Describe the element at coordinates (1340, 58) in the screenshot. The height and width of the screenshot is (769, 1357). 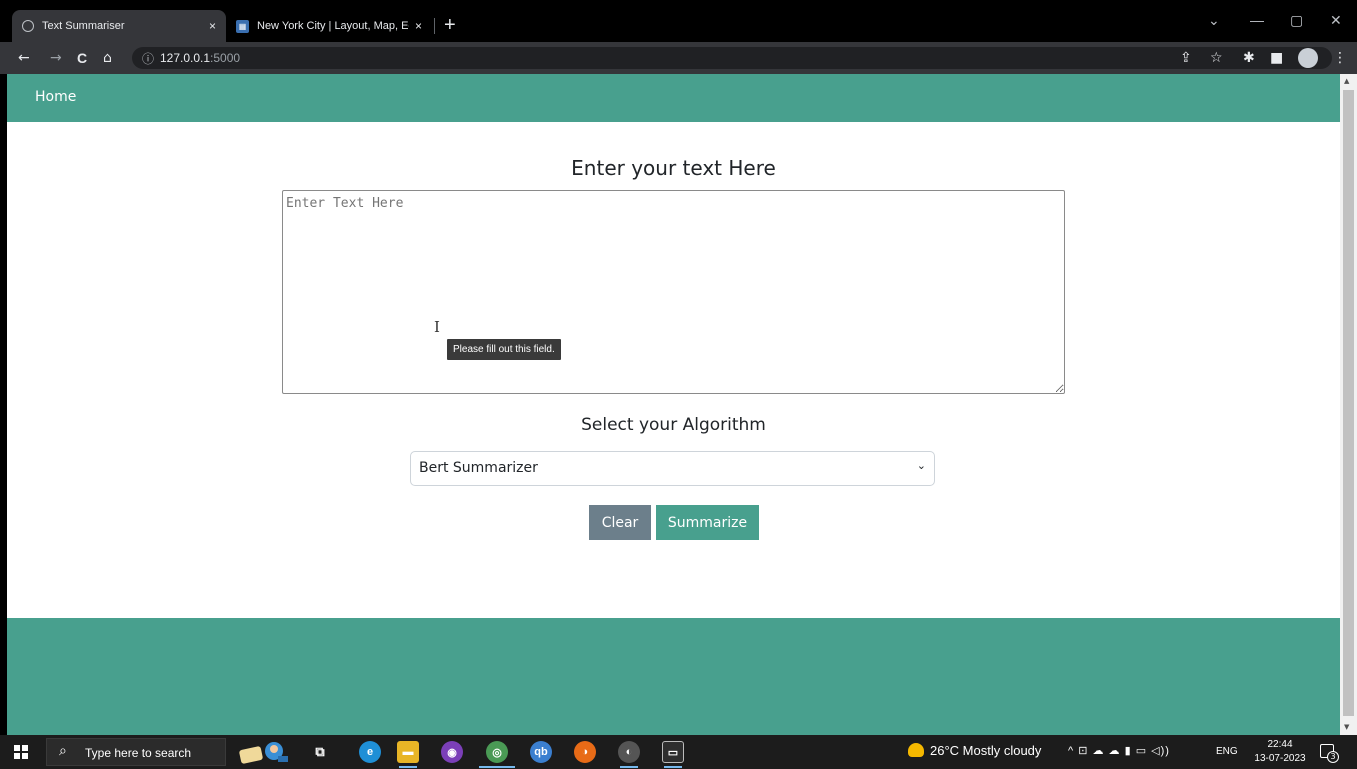
I see `browser-menu-icon: ⋮` at that location.